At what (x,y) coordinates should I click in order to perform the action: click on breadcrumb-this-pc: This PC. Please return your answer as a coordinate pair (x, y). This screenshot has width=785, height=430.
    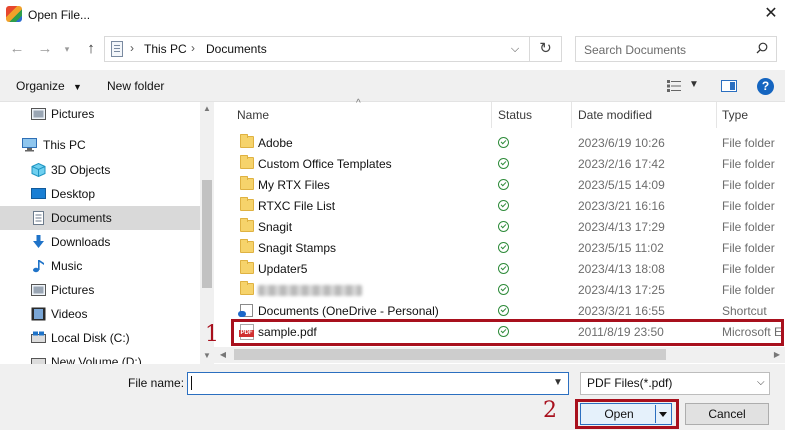
    Looking at the image, I should click on (165, 49).